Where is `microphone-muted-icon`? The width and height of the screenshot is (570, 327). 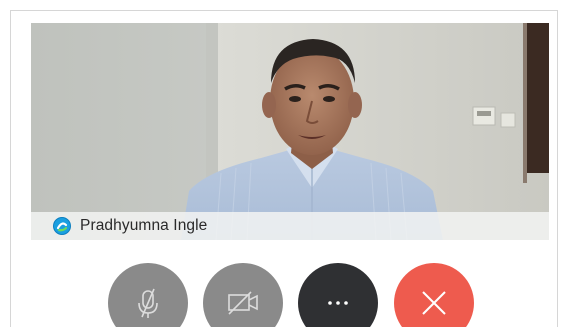 microphone-muted-icon is located at coordinates (148, 303).